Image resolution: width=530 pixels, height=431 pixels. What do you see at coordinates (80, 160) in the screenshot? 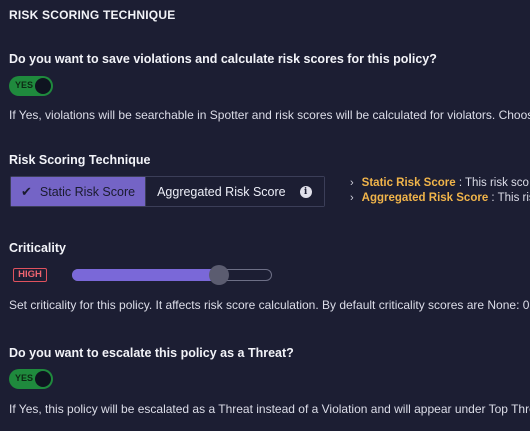
I see `risk-technique-label: Risk Scoring Technique` at bounding box center [80, 160].